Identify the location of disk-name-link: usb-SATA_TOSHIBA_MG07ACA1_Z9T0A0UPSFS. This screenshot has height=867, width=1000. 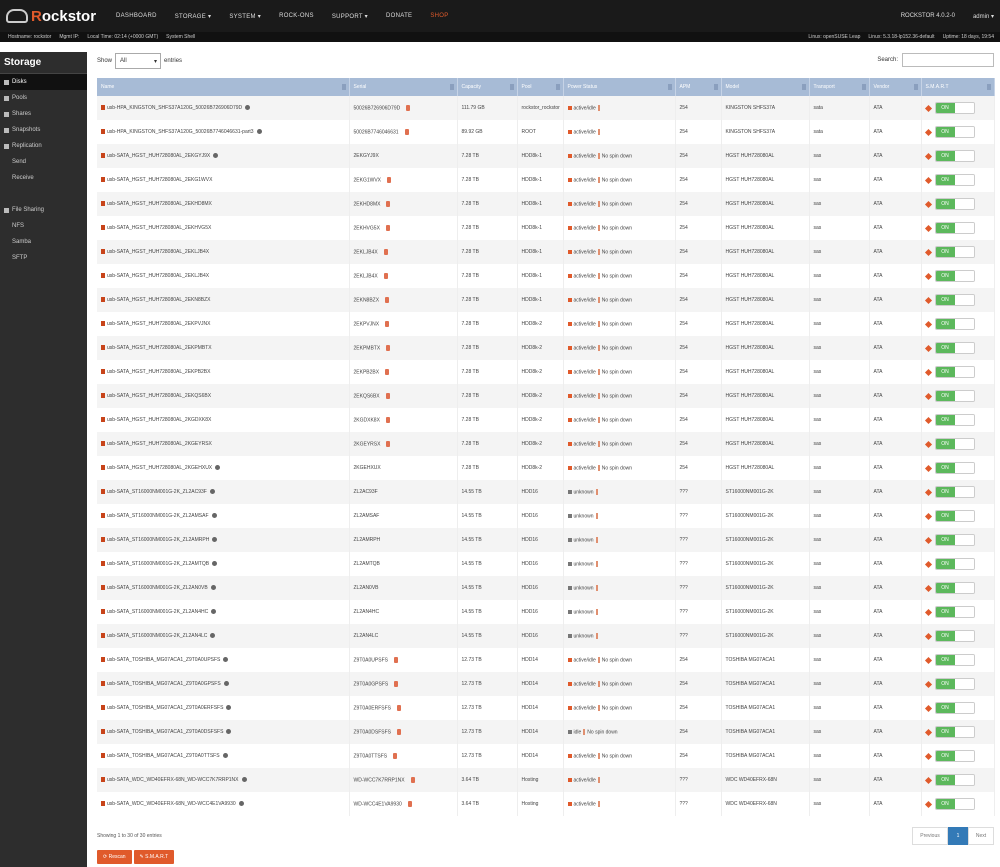
(163, 660).